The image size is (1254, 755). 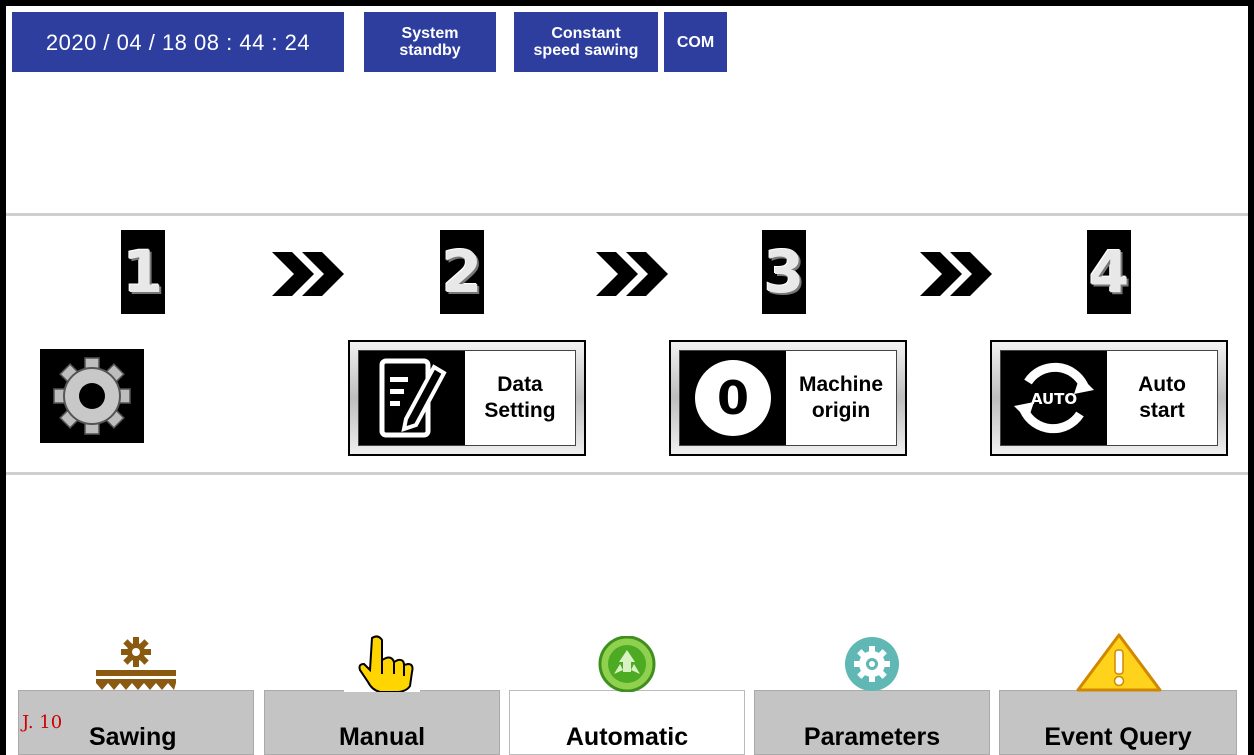 I want to click on svg-text: 0, so click(x=733, y=398).